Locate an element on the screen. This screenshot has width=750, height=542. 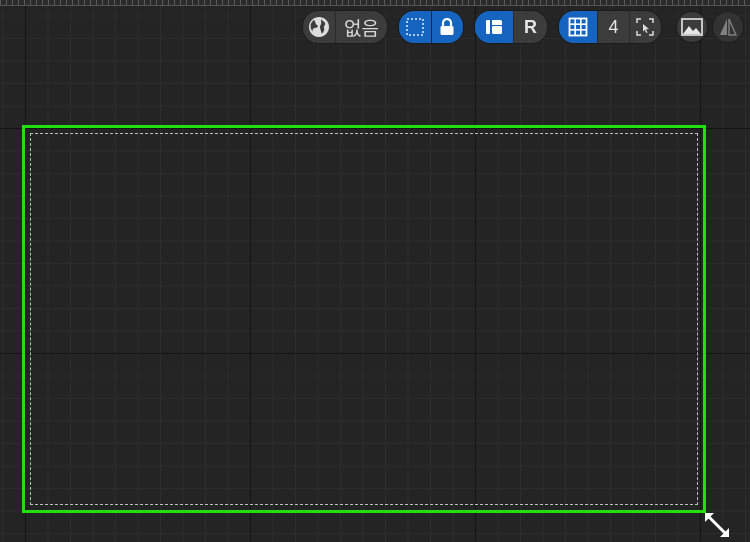
globe-icon is located at coordinates (319, 27).